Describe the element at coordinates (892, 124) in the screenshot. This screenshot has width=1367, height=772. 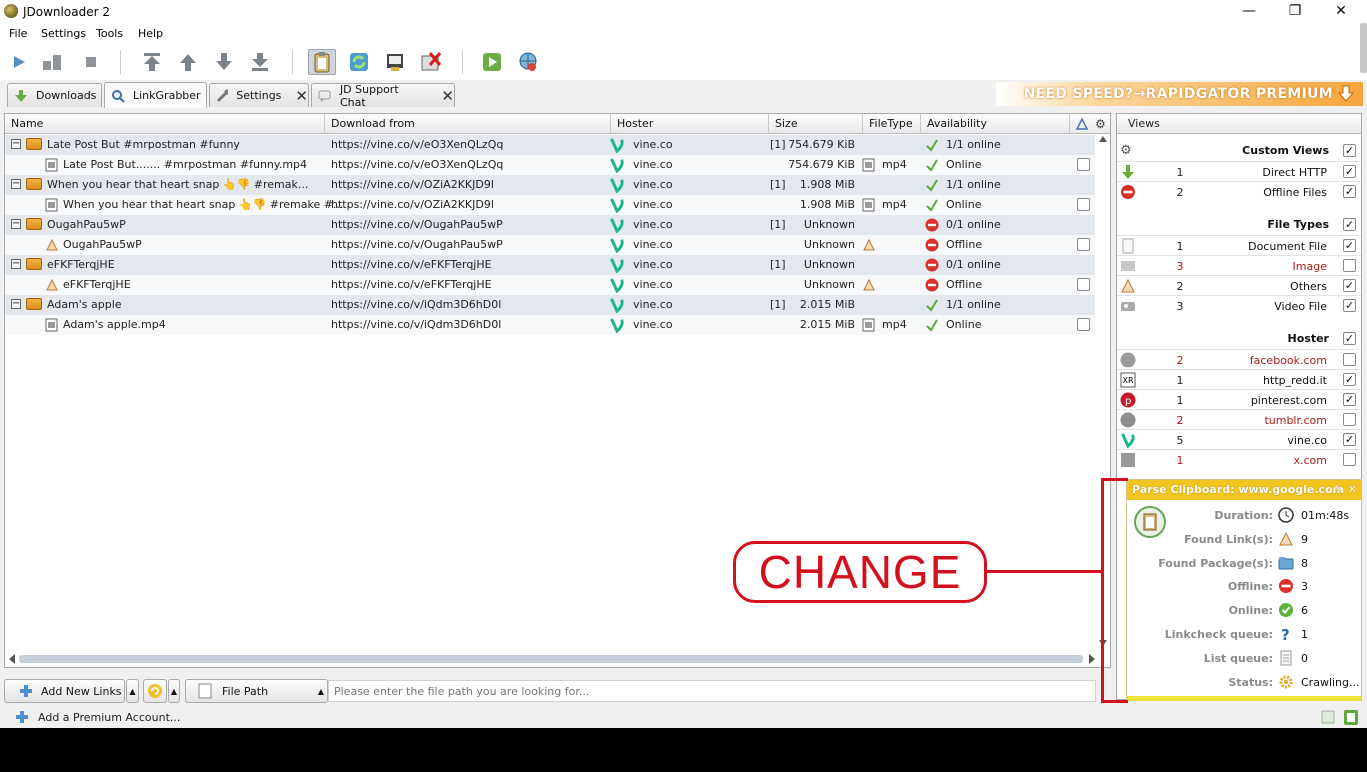
I see `column-header-filetype: FileType` at that location.